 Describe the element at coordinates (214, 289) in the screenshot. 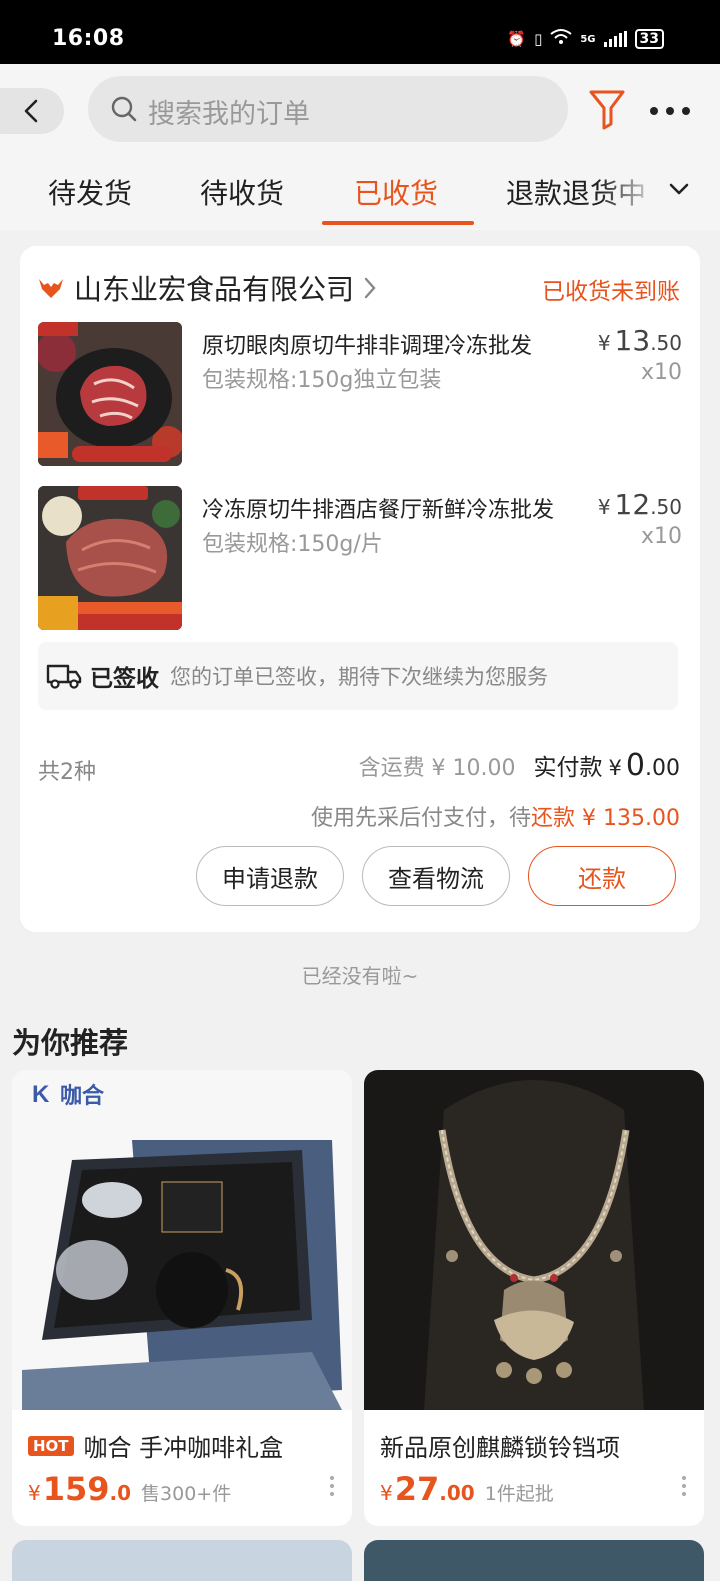

I see `shop-name: 山东业宏食品有限公司` at that location.